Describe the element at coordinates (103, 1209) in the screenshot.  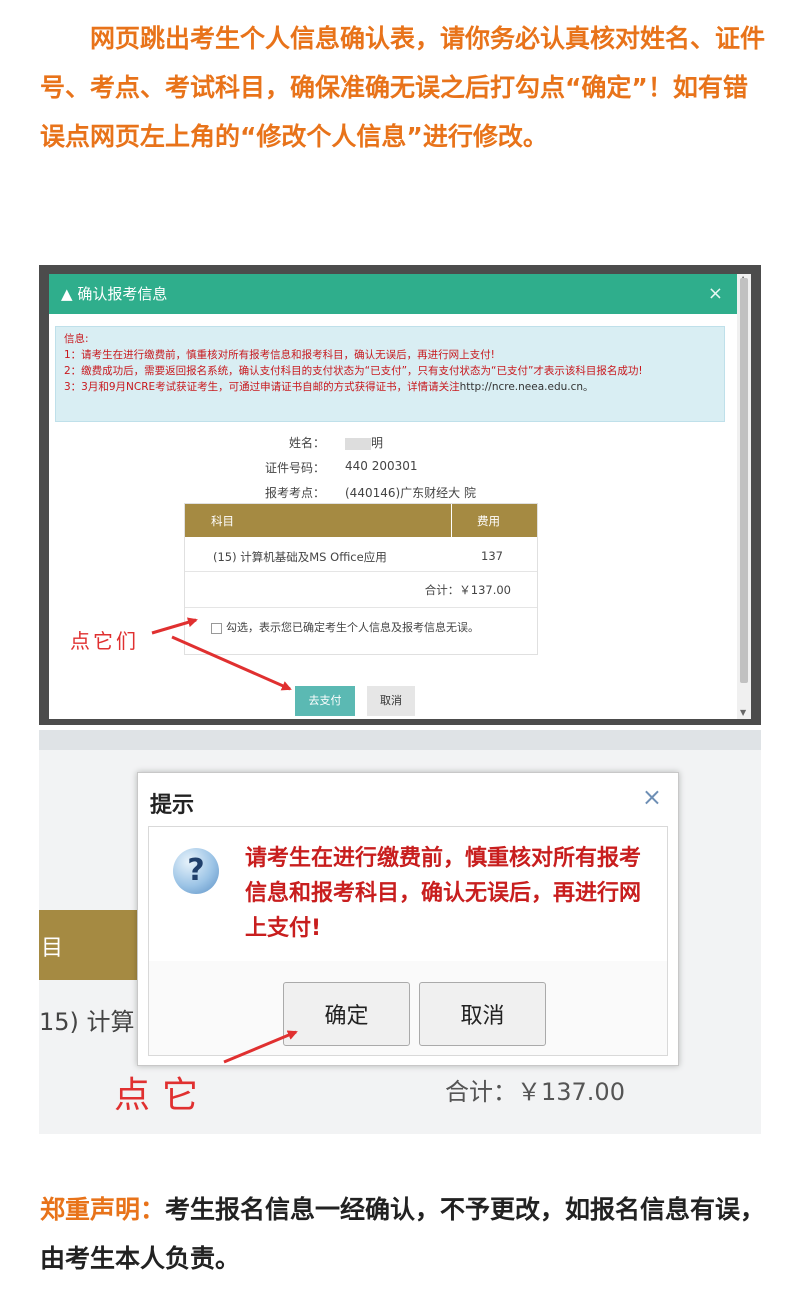
I see `disclaimer-label: 郑重声明：` at that location.